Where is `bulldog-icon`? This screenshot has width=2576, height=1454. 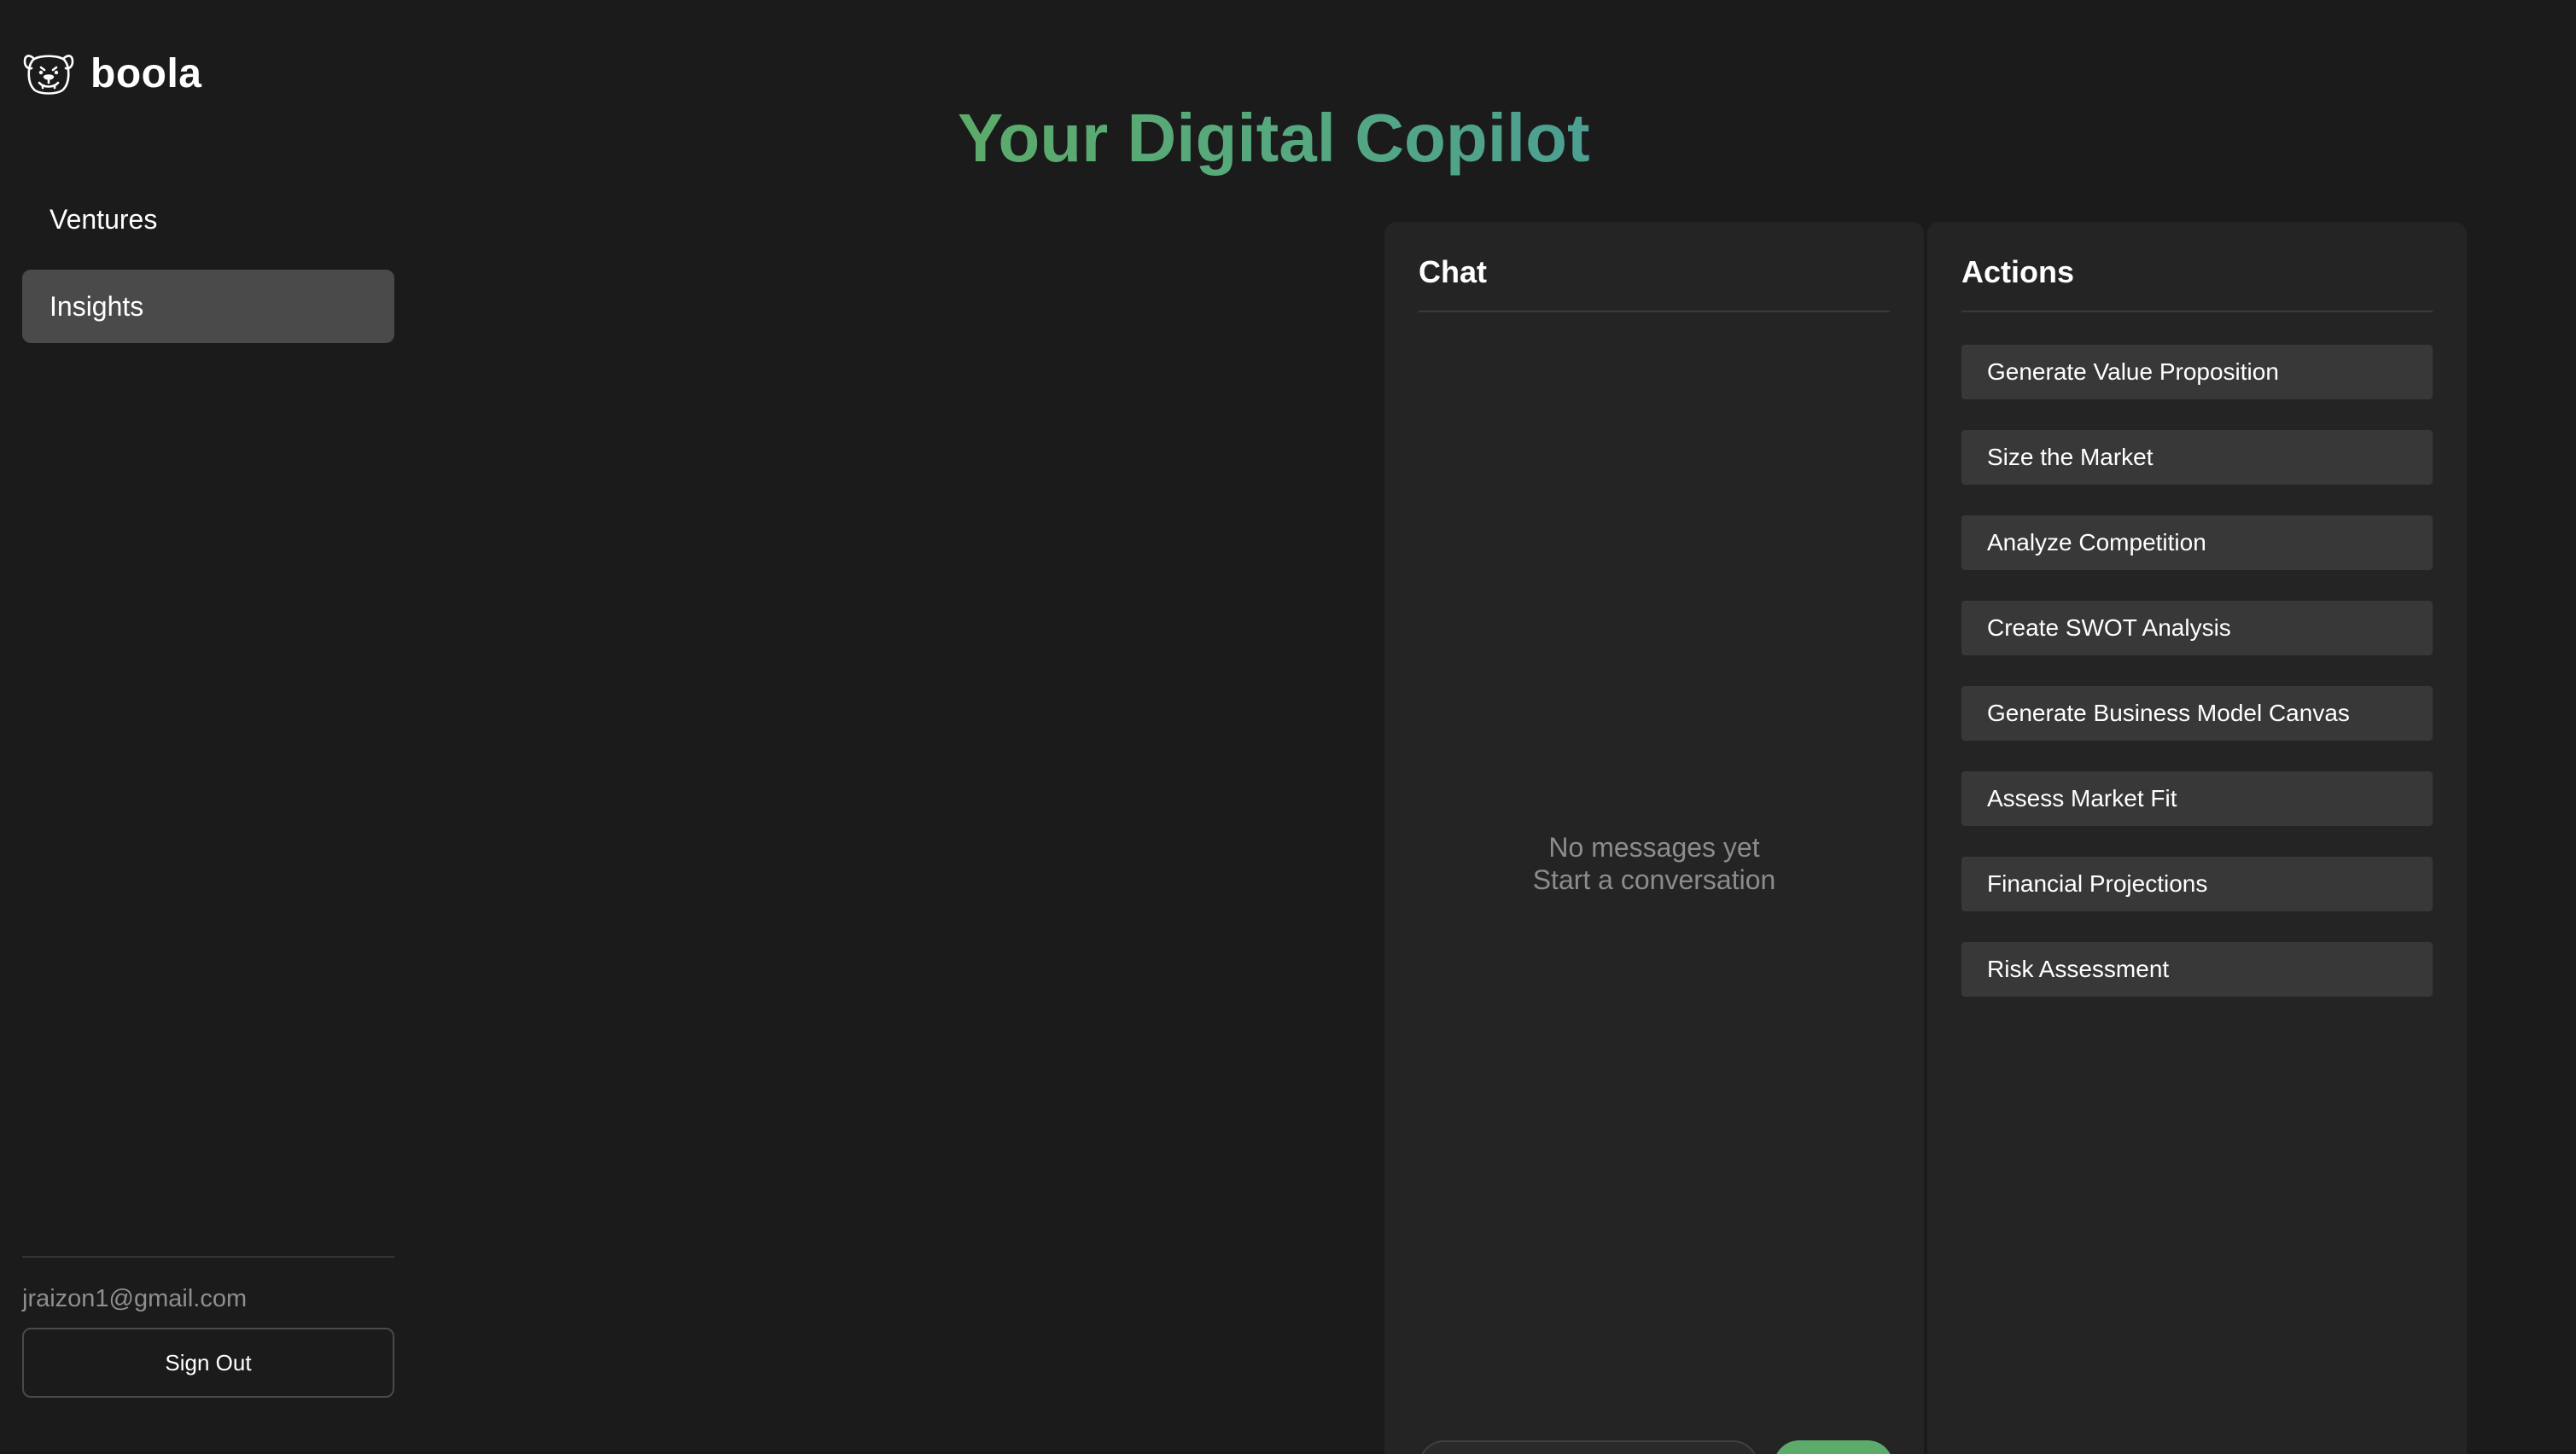 bulldog-icon is located at coordinates (48, 75).